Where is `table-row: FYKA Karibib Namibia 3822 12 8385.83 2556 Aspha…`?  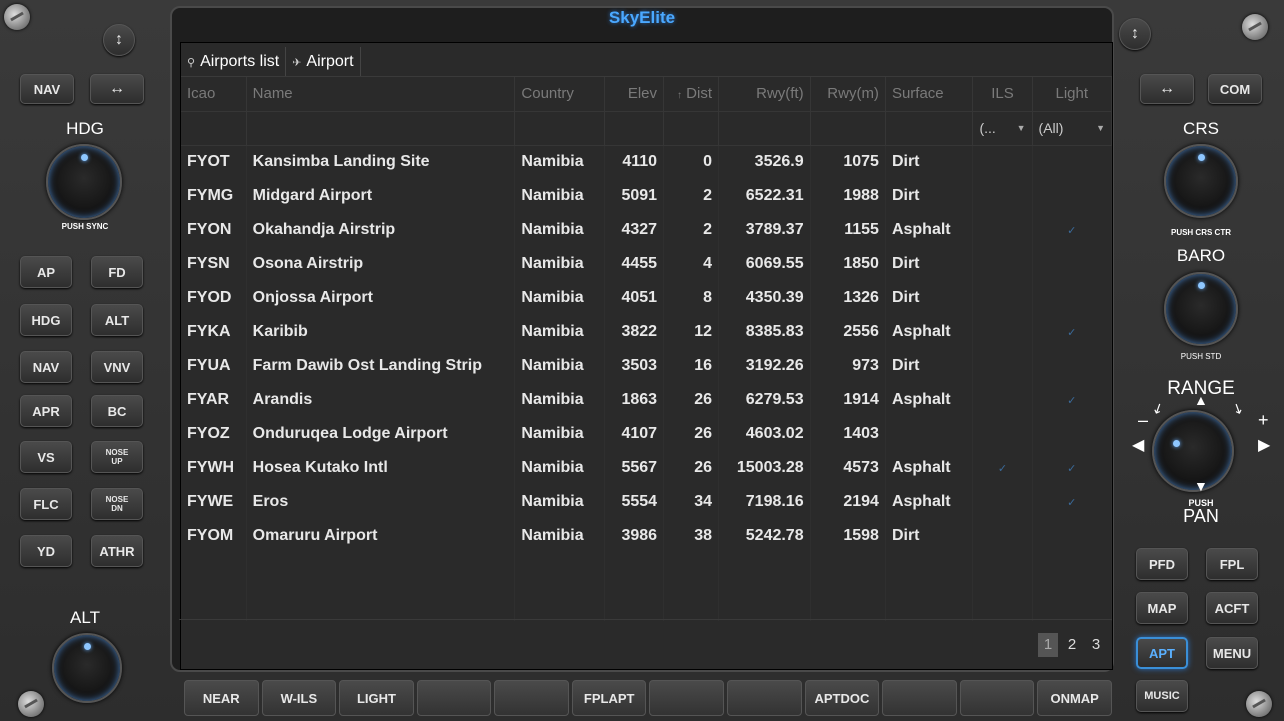
table-row: FYKA Karibib Namibia 3822 12 8385.83 2556 Aspha… is located at coordinates (647, 332).